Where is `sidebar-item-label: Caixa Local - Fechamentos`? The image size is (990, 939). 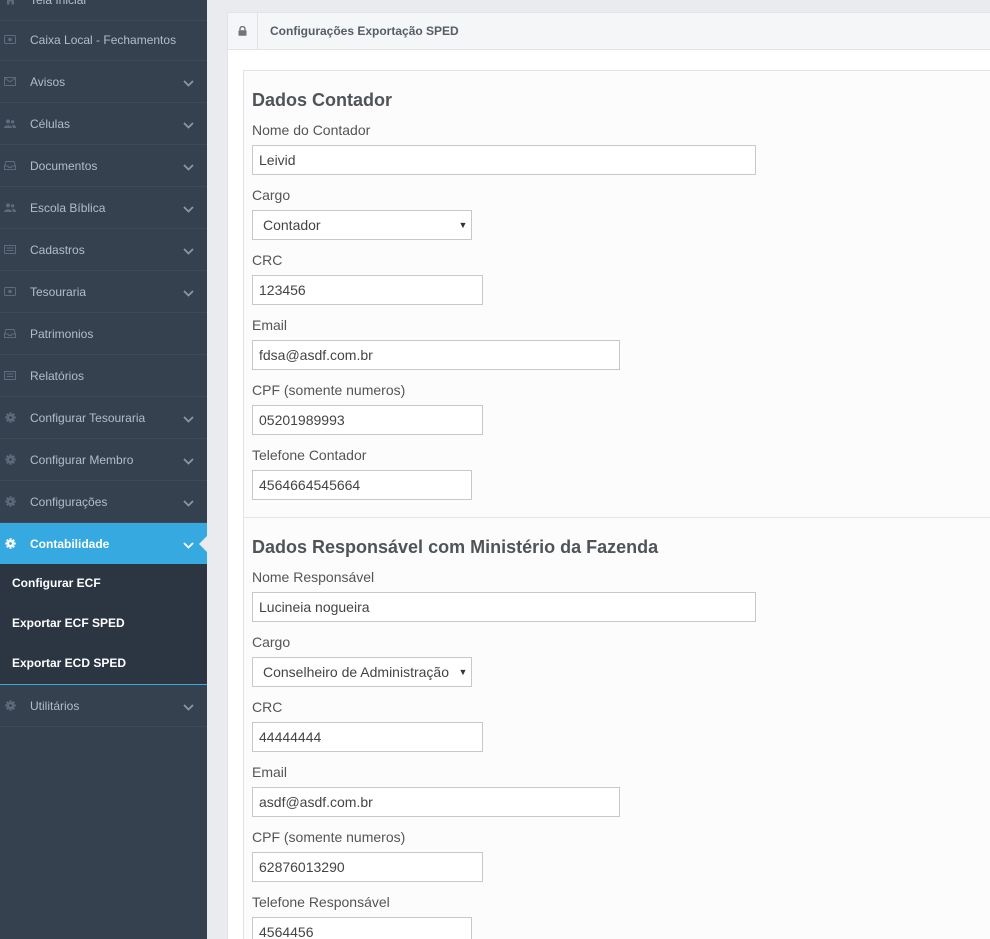
sidebar-item-label: Caixa Local - Fechamentos is located at coordinates (103, 39).